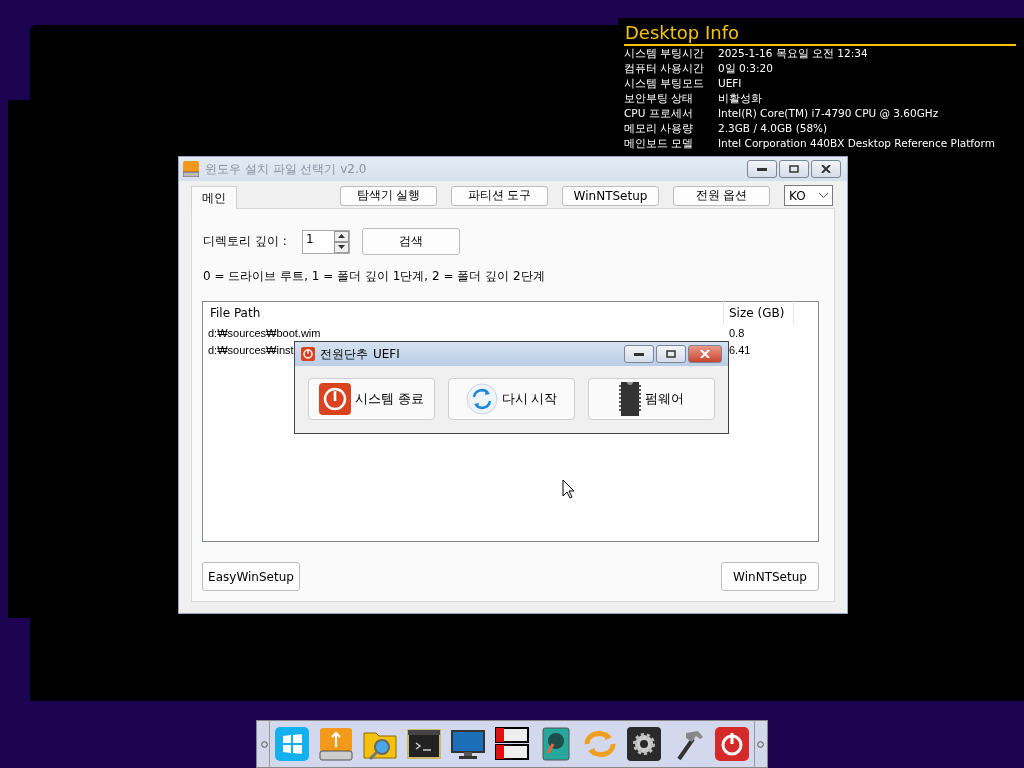  What do you see at coordinates (659, 143) in the screenshot?
I see `info-label: 메인보드 모델` at bounding box center [659, 143].